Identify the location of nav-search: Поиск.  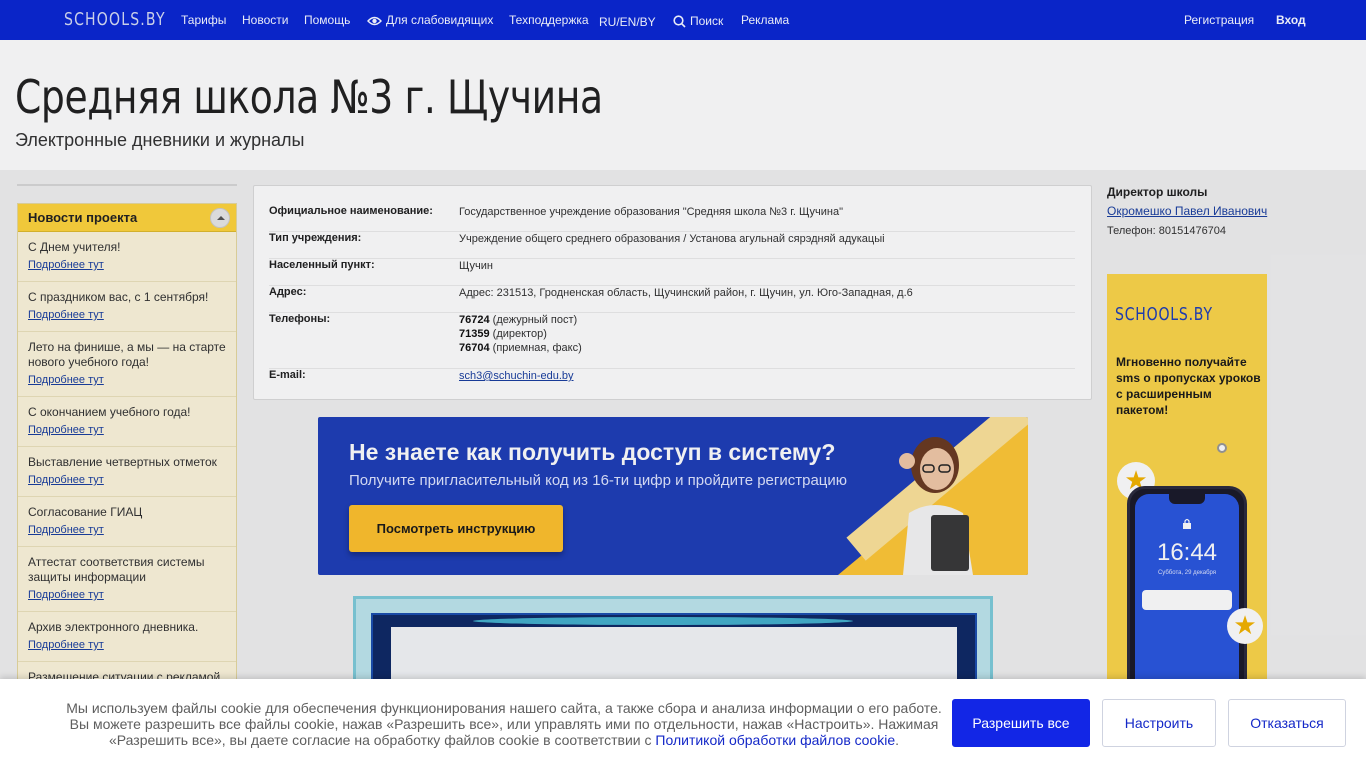
(698, 21).